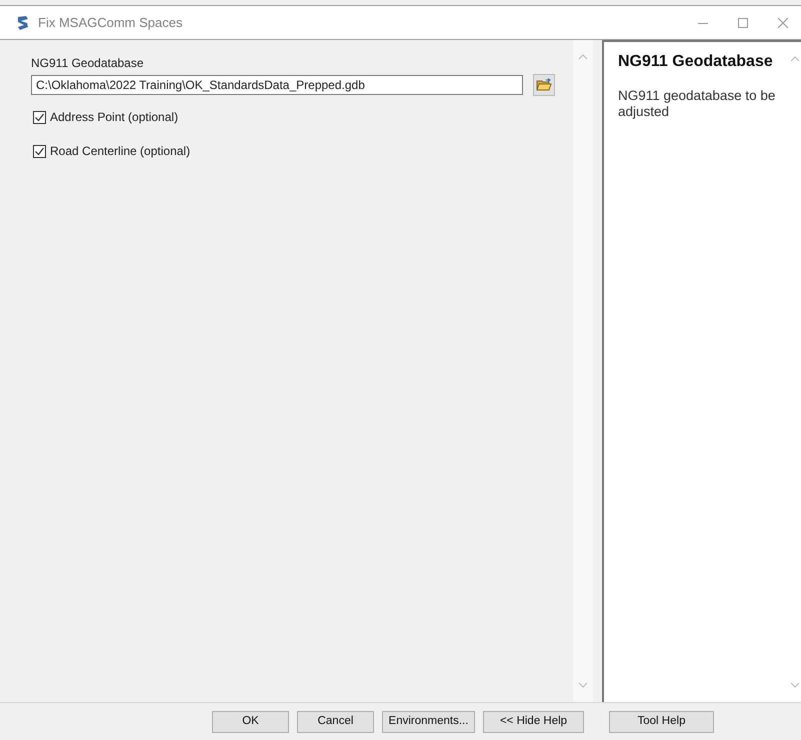 Image resolution: width=801 pixels, height=740 pixels. What do you see at coordinates (23, 22) in the screenshot?
I see `app-icon` at bounding box center [23, 22].